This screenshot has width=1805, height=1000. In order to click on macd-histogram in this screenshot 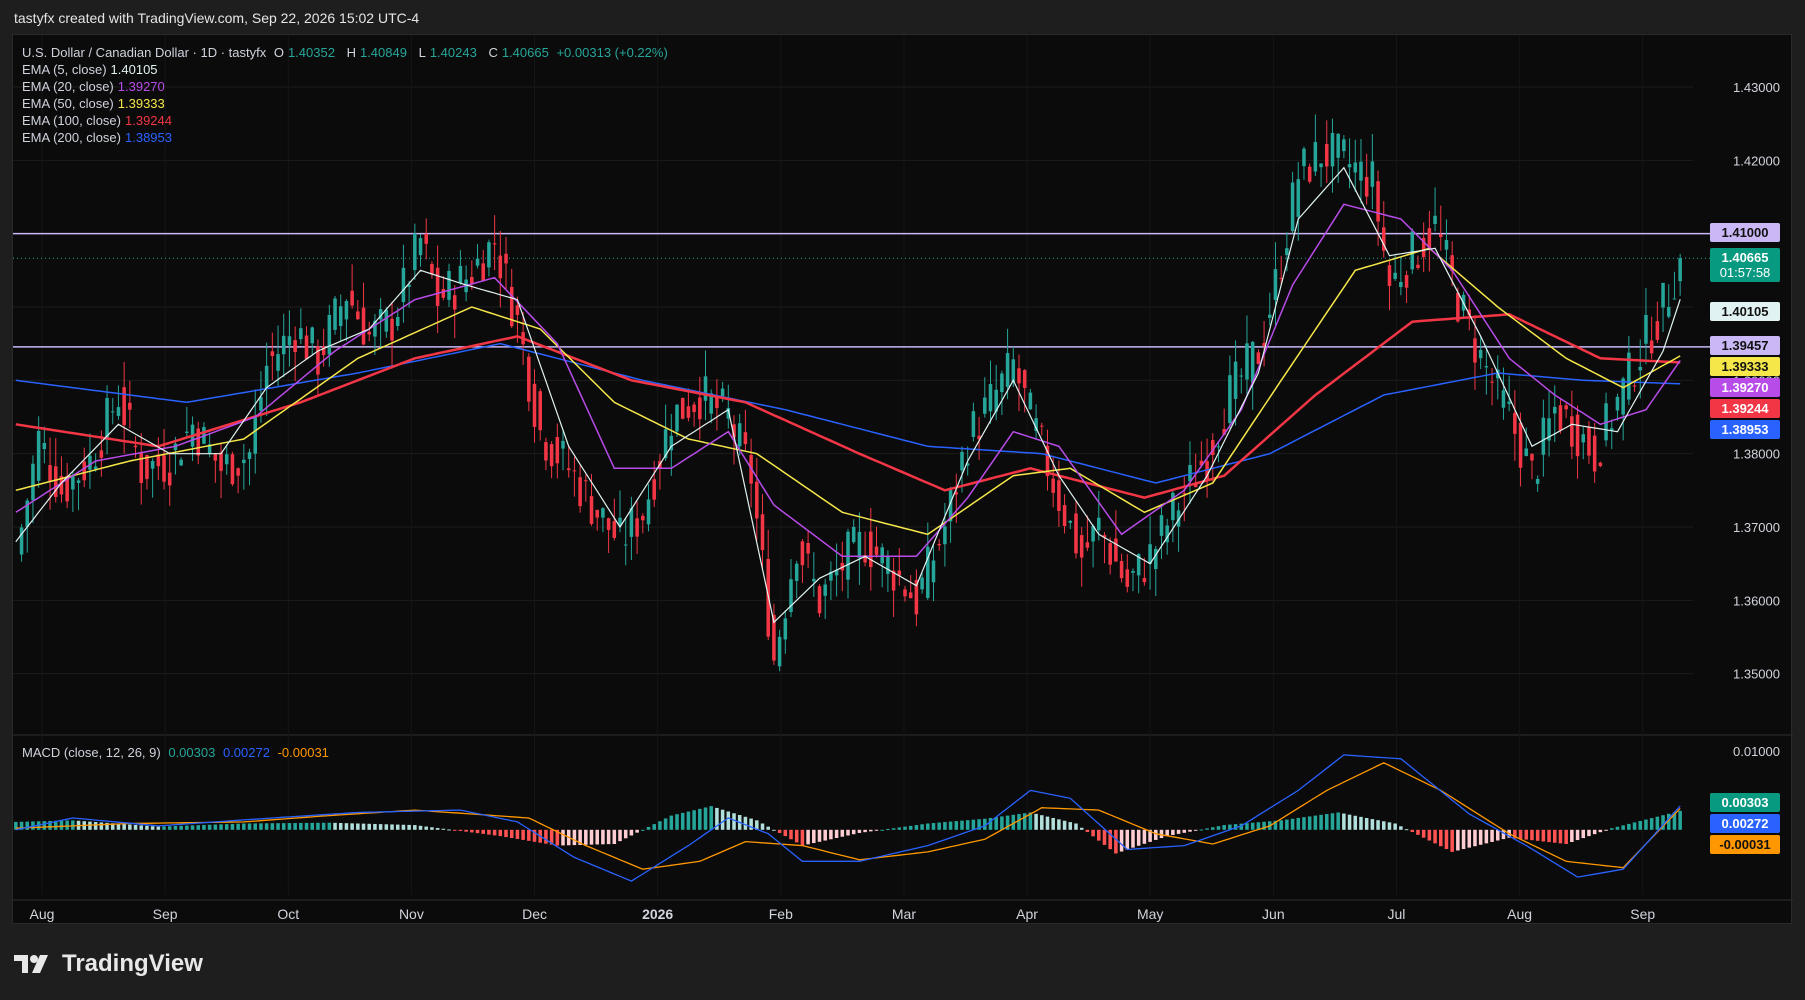, I will do `click(848, 830)`.